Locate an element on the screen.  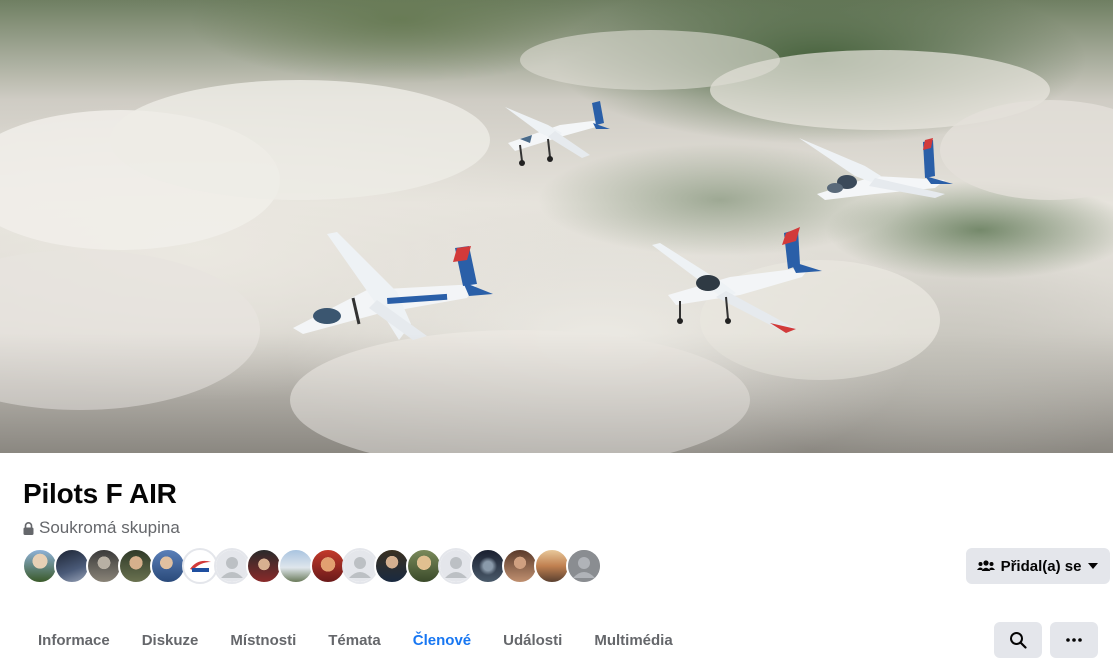
tab-clenove: Členové is located at coordinates (442, 640).